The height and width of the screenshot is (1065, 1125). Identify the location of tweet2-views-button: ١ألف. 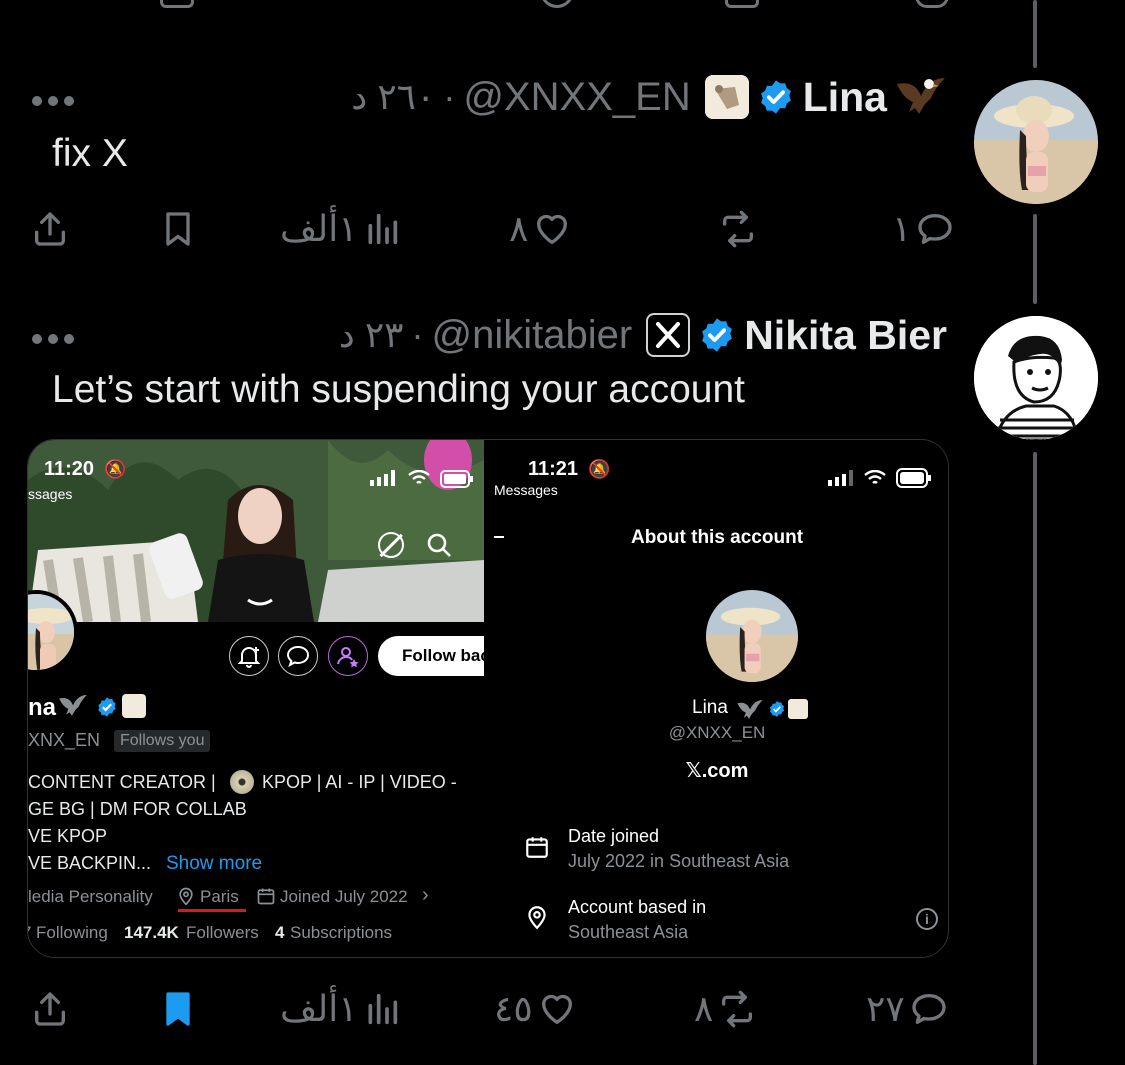
(339, 1009).